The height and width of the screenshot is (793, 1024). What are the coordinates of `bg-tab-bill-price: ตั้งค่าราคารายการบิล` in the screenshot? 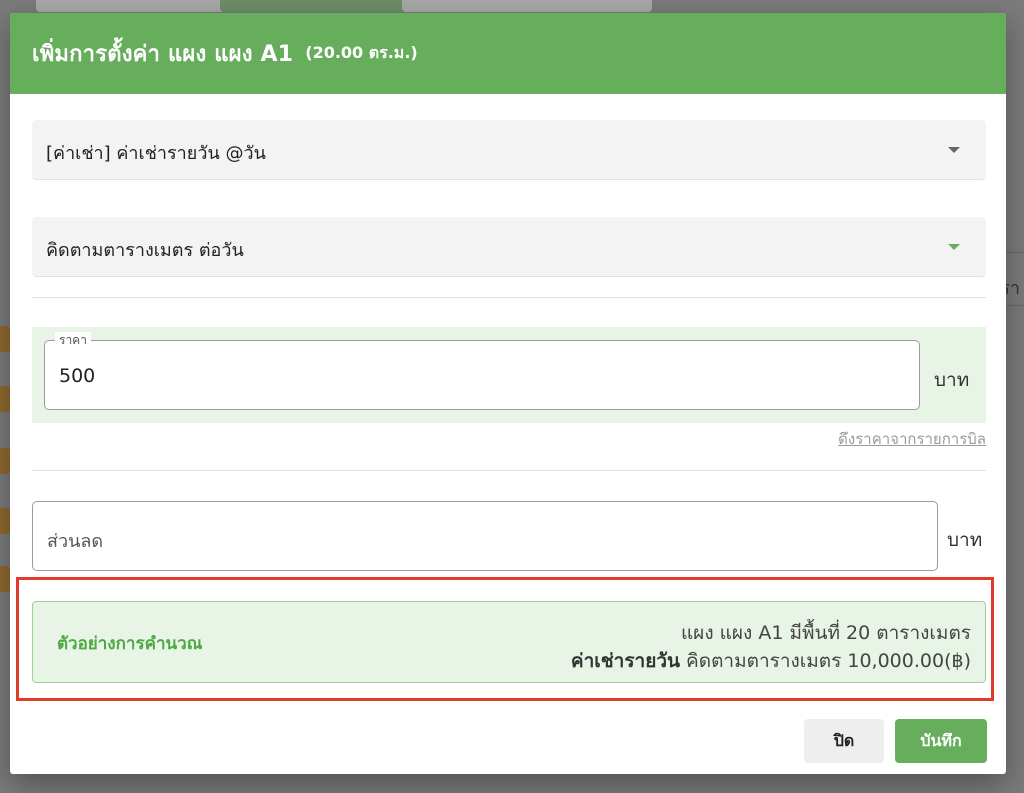 It's located at (527, 6).